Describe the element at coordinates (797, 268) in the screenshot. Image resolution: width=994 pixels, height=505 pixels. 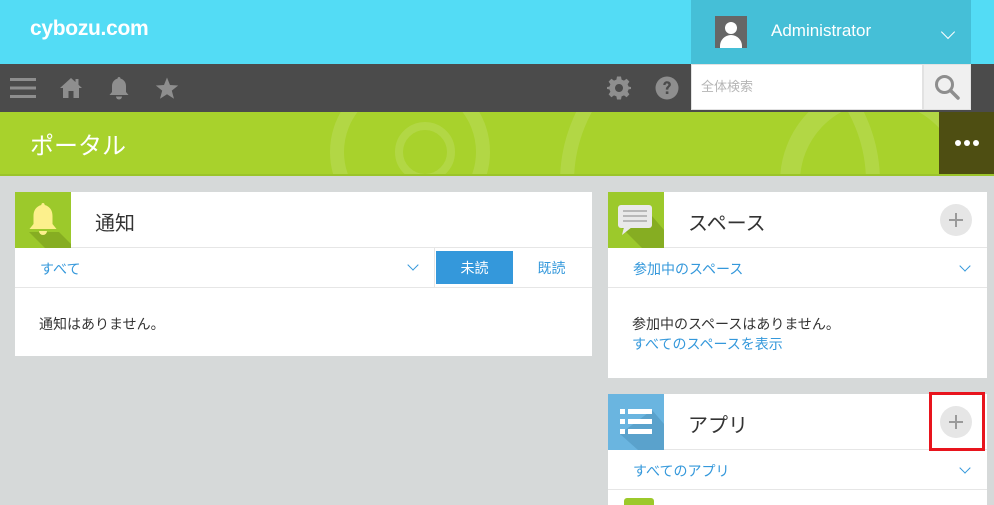
I see `spaces-filter-dropdown: 参加中のスペース` at that location.